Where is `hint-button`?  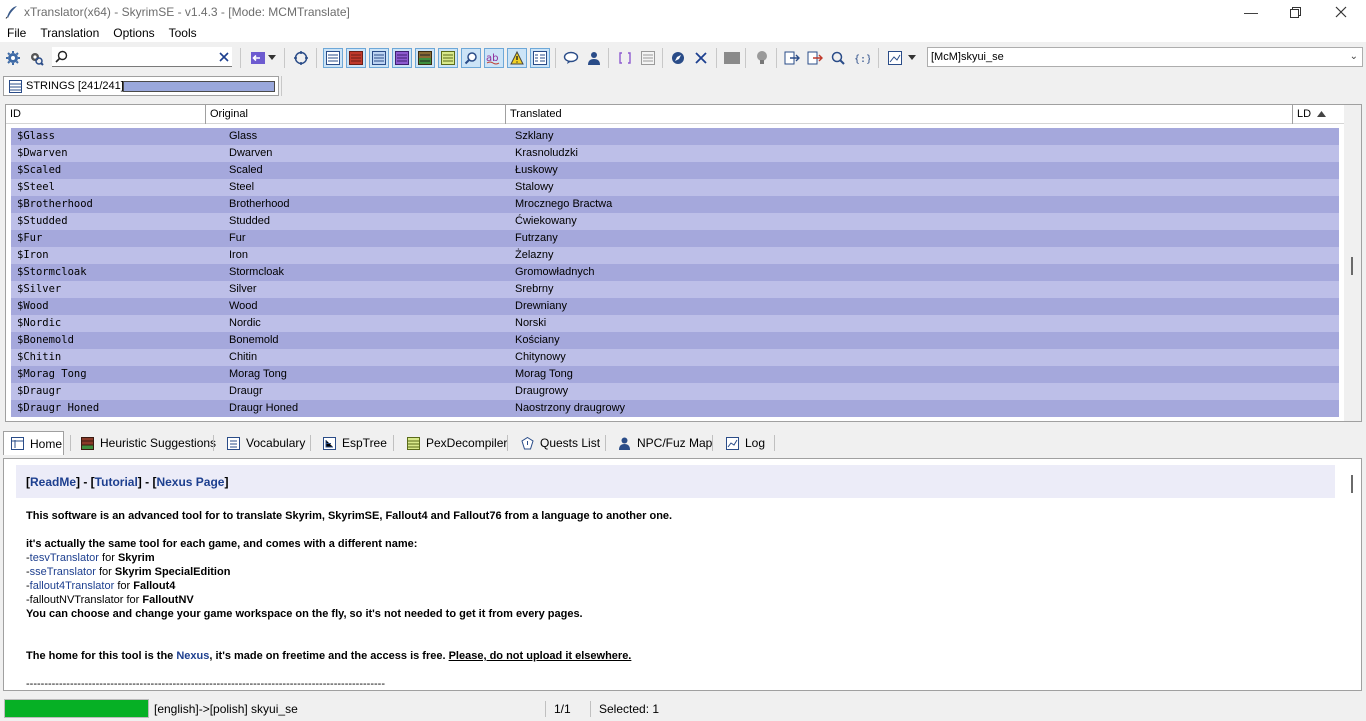
hint-button is located at coordinates (762, 58).